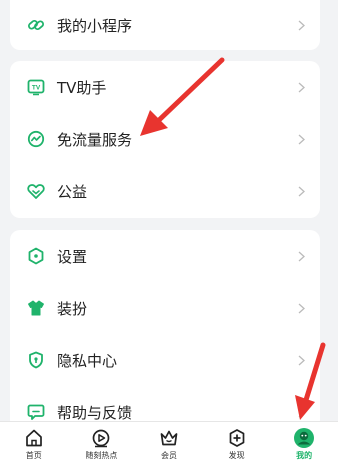 The image size is (338, 463). I want to click on link-icon, so click(36, 25).